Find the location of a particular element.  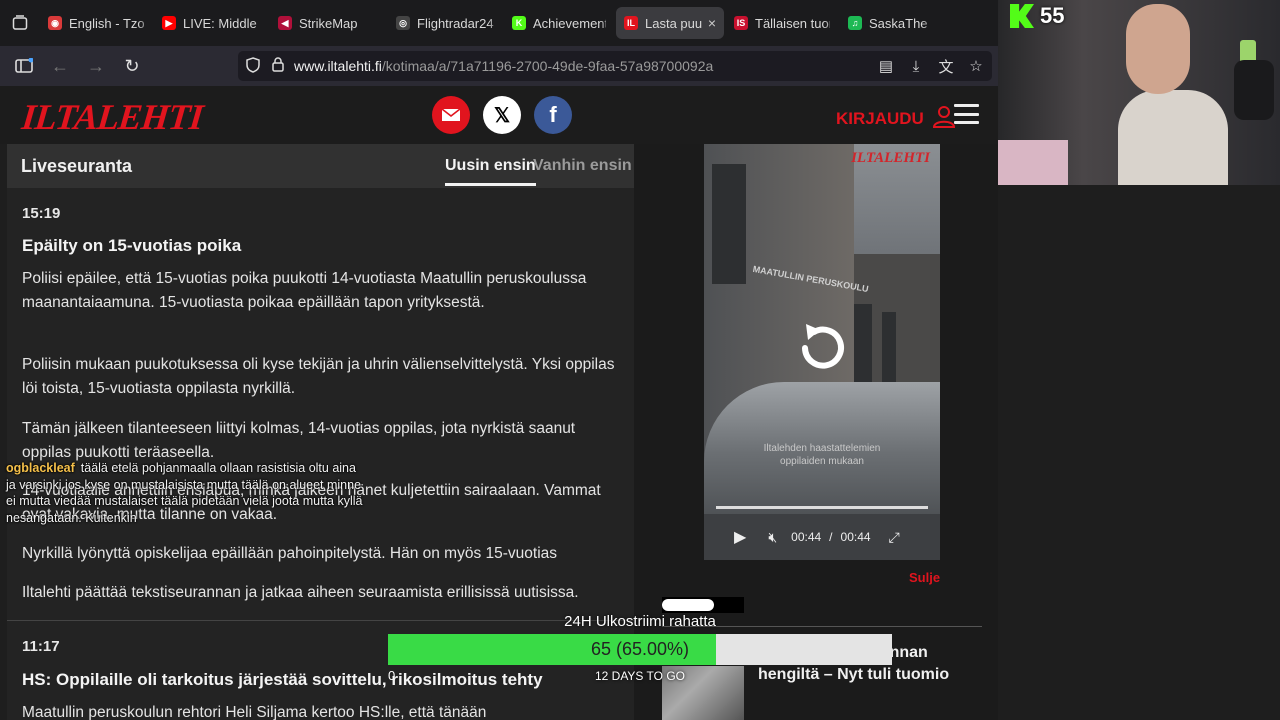

translate-icon: 文 is located at coordinates (946, 66).